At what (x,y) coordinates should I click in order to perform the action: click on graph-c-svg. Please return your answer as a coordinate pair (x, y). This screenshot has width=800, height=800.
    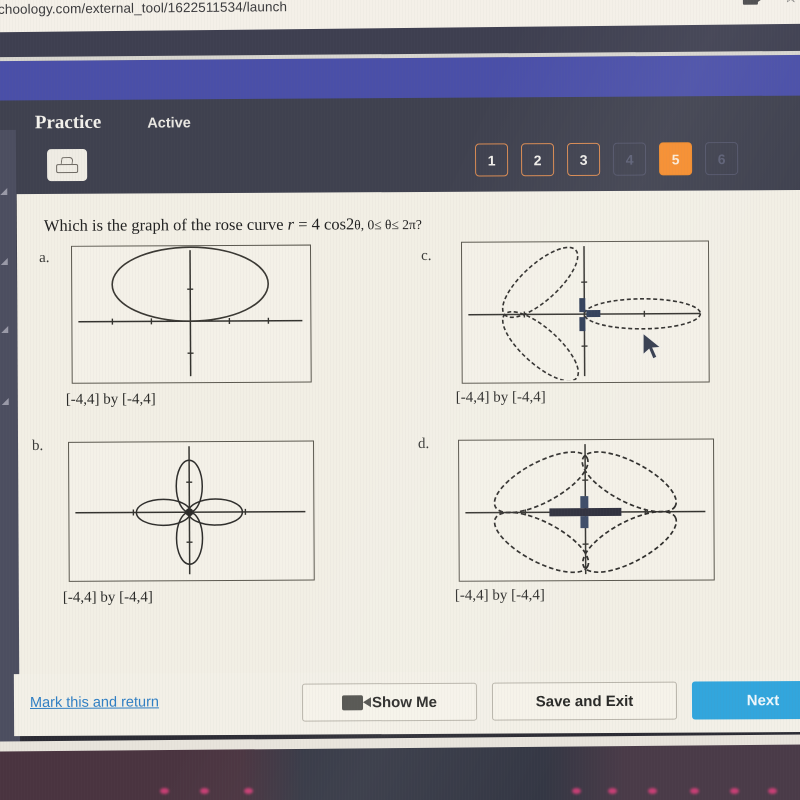
    Looking at the image, I should click on (585, 313).